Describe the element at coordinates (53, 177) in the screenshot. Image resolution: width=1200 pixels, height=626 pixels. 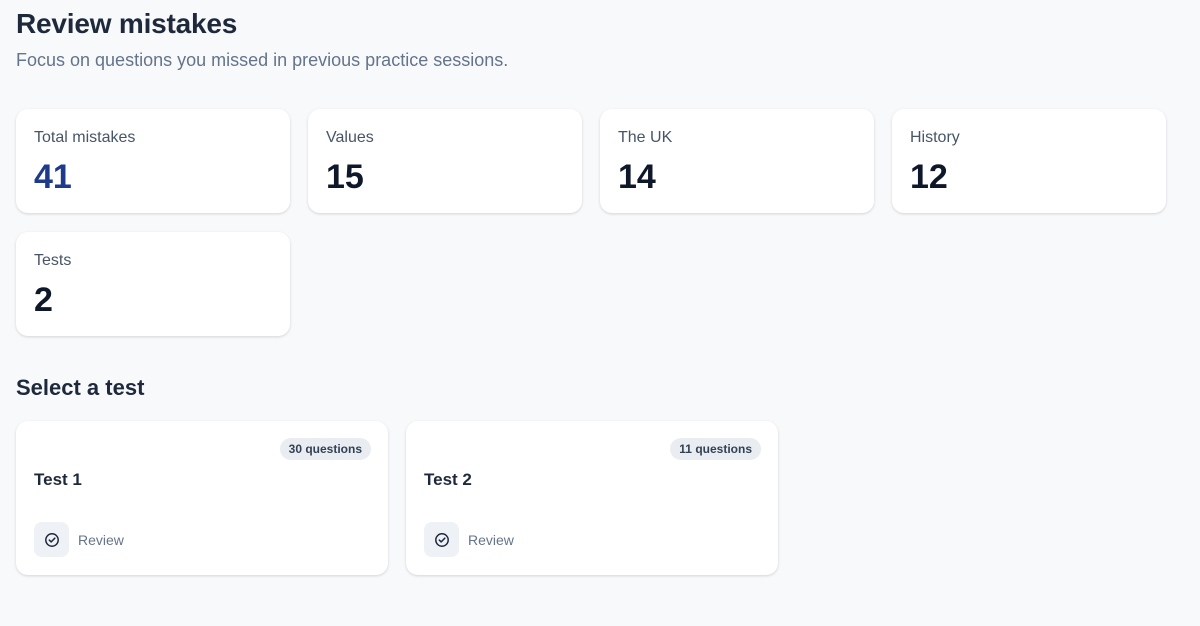
I see `stat-value: 41` at that location.